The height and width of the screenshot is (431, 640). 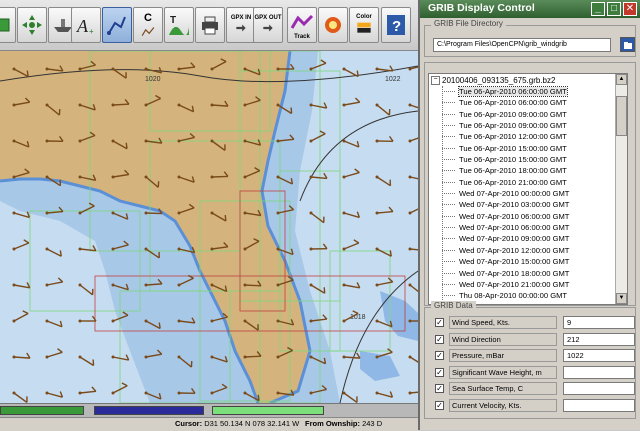 I want to click on tree-item-label: Wed 07-Apr-2010 00:00:00 GMT, so click(x=514, y=193).